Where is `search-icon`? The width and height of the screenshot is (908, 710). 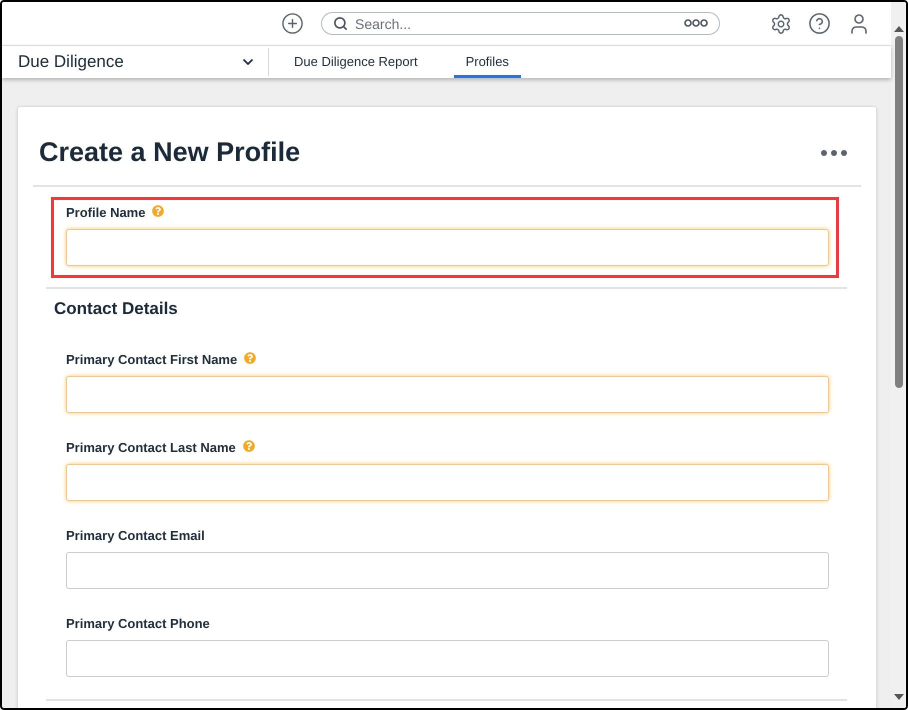
search-icon is located at coordinates (340, 23).